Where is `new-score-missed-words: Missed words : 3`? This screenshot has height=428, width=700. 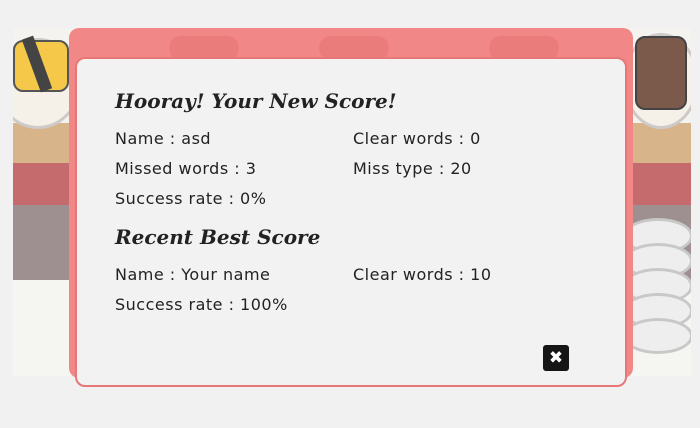 new-score-missed-words: Missed words : 3 is located at coordinates (186, 168).